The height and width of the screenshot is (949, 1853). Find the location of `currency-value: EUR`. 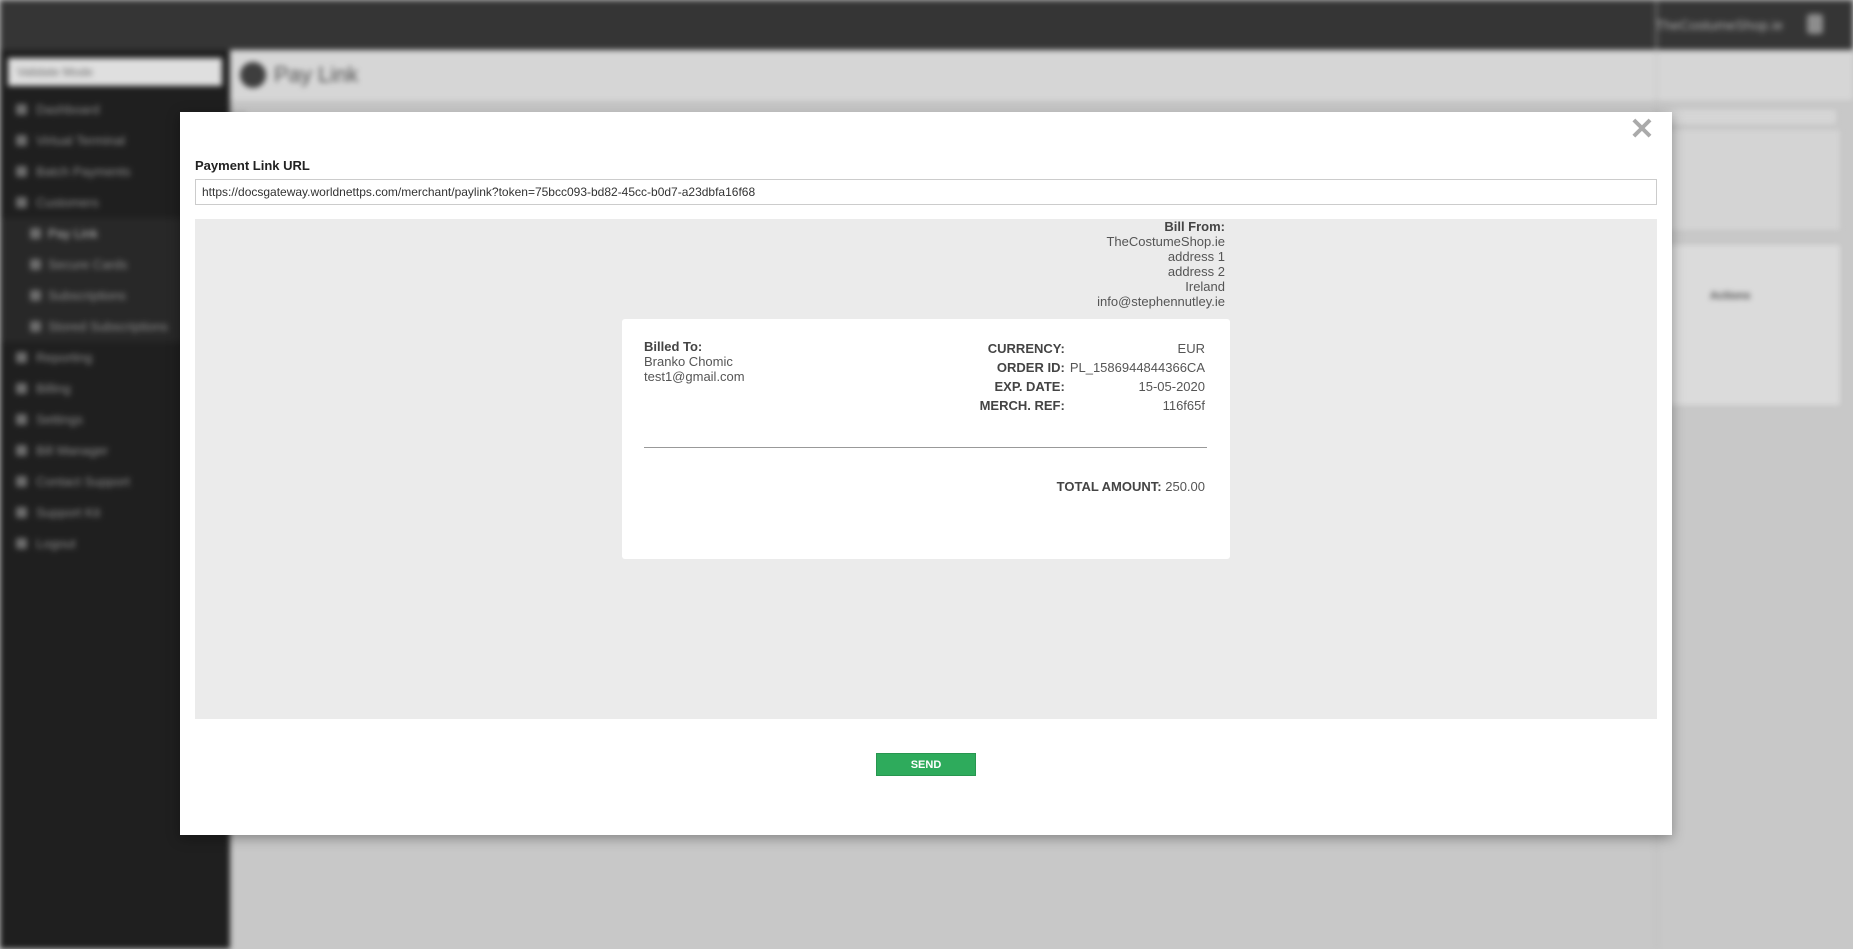

currency-value: EUR is located at coordinates (1191, 348).